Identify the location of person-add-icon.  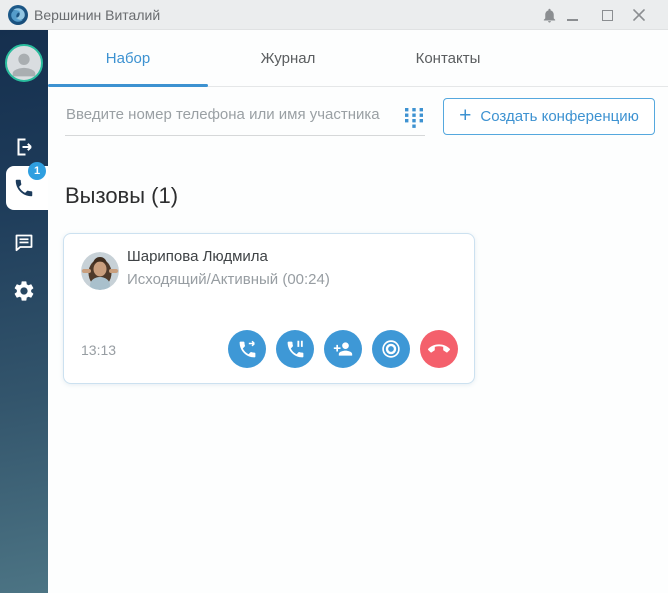
(343, 349).